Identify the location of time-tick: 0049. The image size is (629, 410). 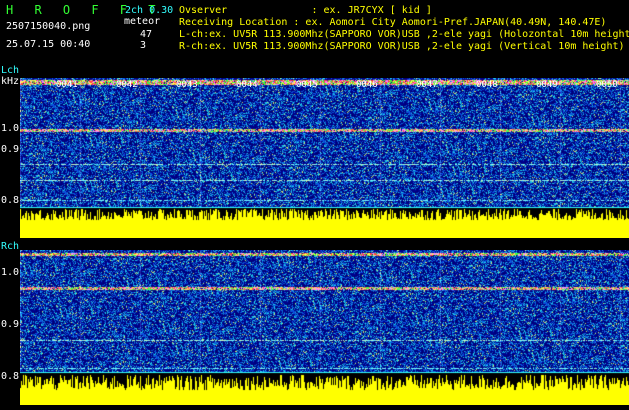
(547, 85).